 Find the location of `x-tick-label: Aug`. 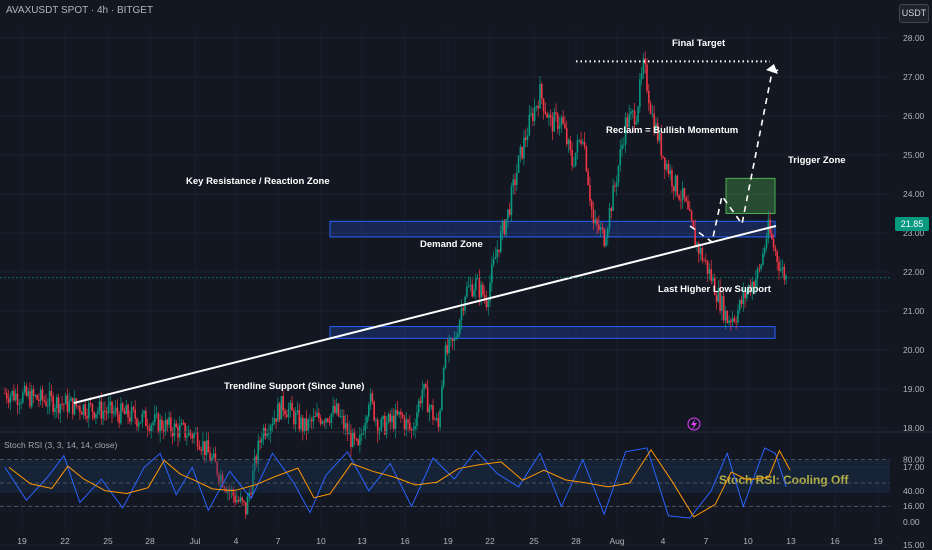

x-tick-label: Aug is located at coordinates (616, 541).